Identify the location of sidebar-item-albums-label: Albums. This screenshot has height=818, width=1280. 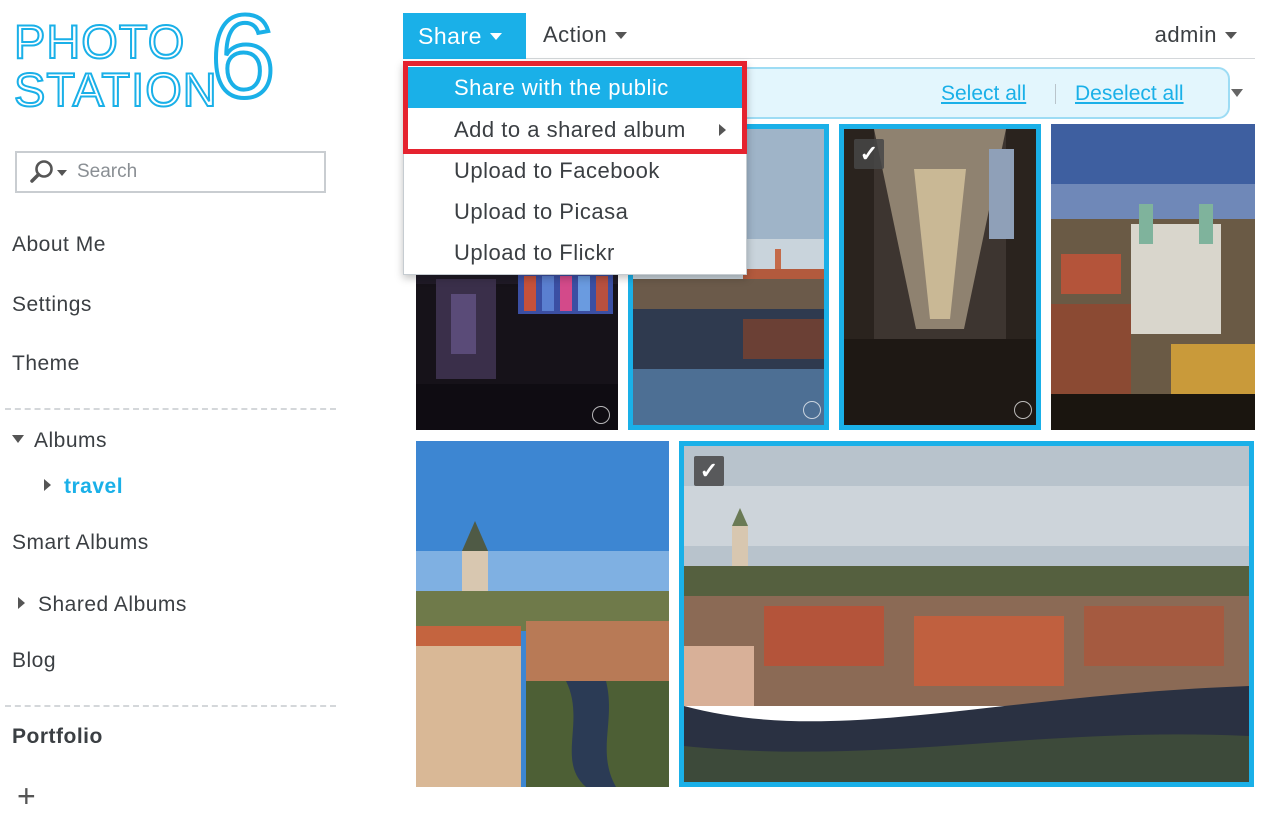
(71, 440).